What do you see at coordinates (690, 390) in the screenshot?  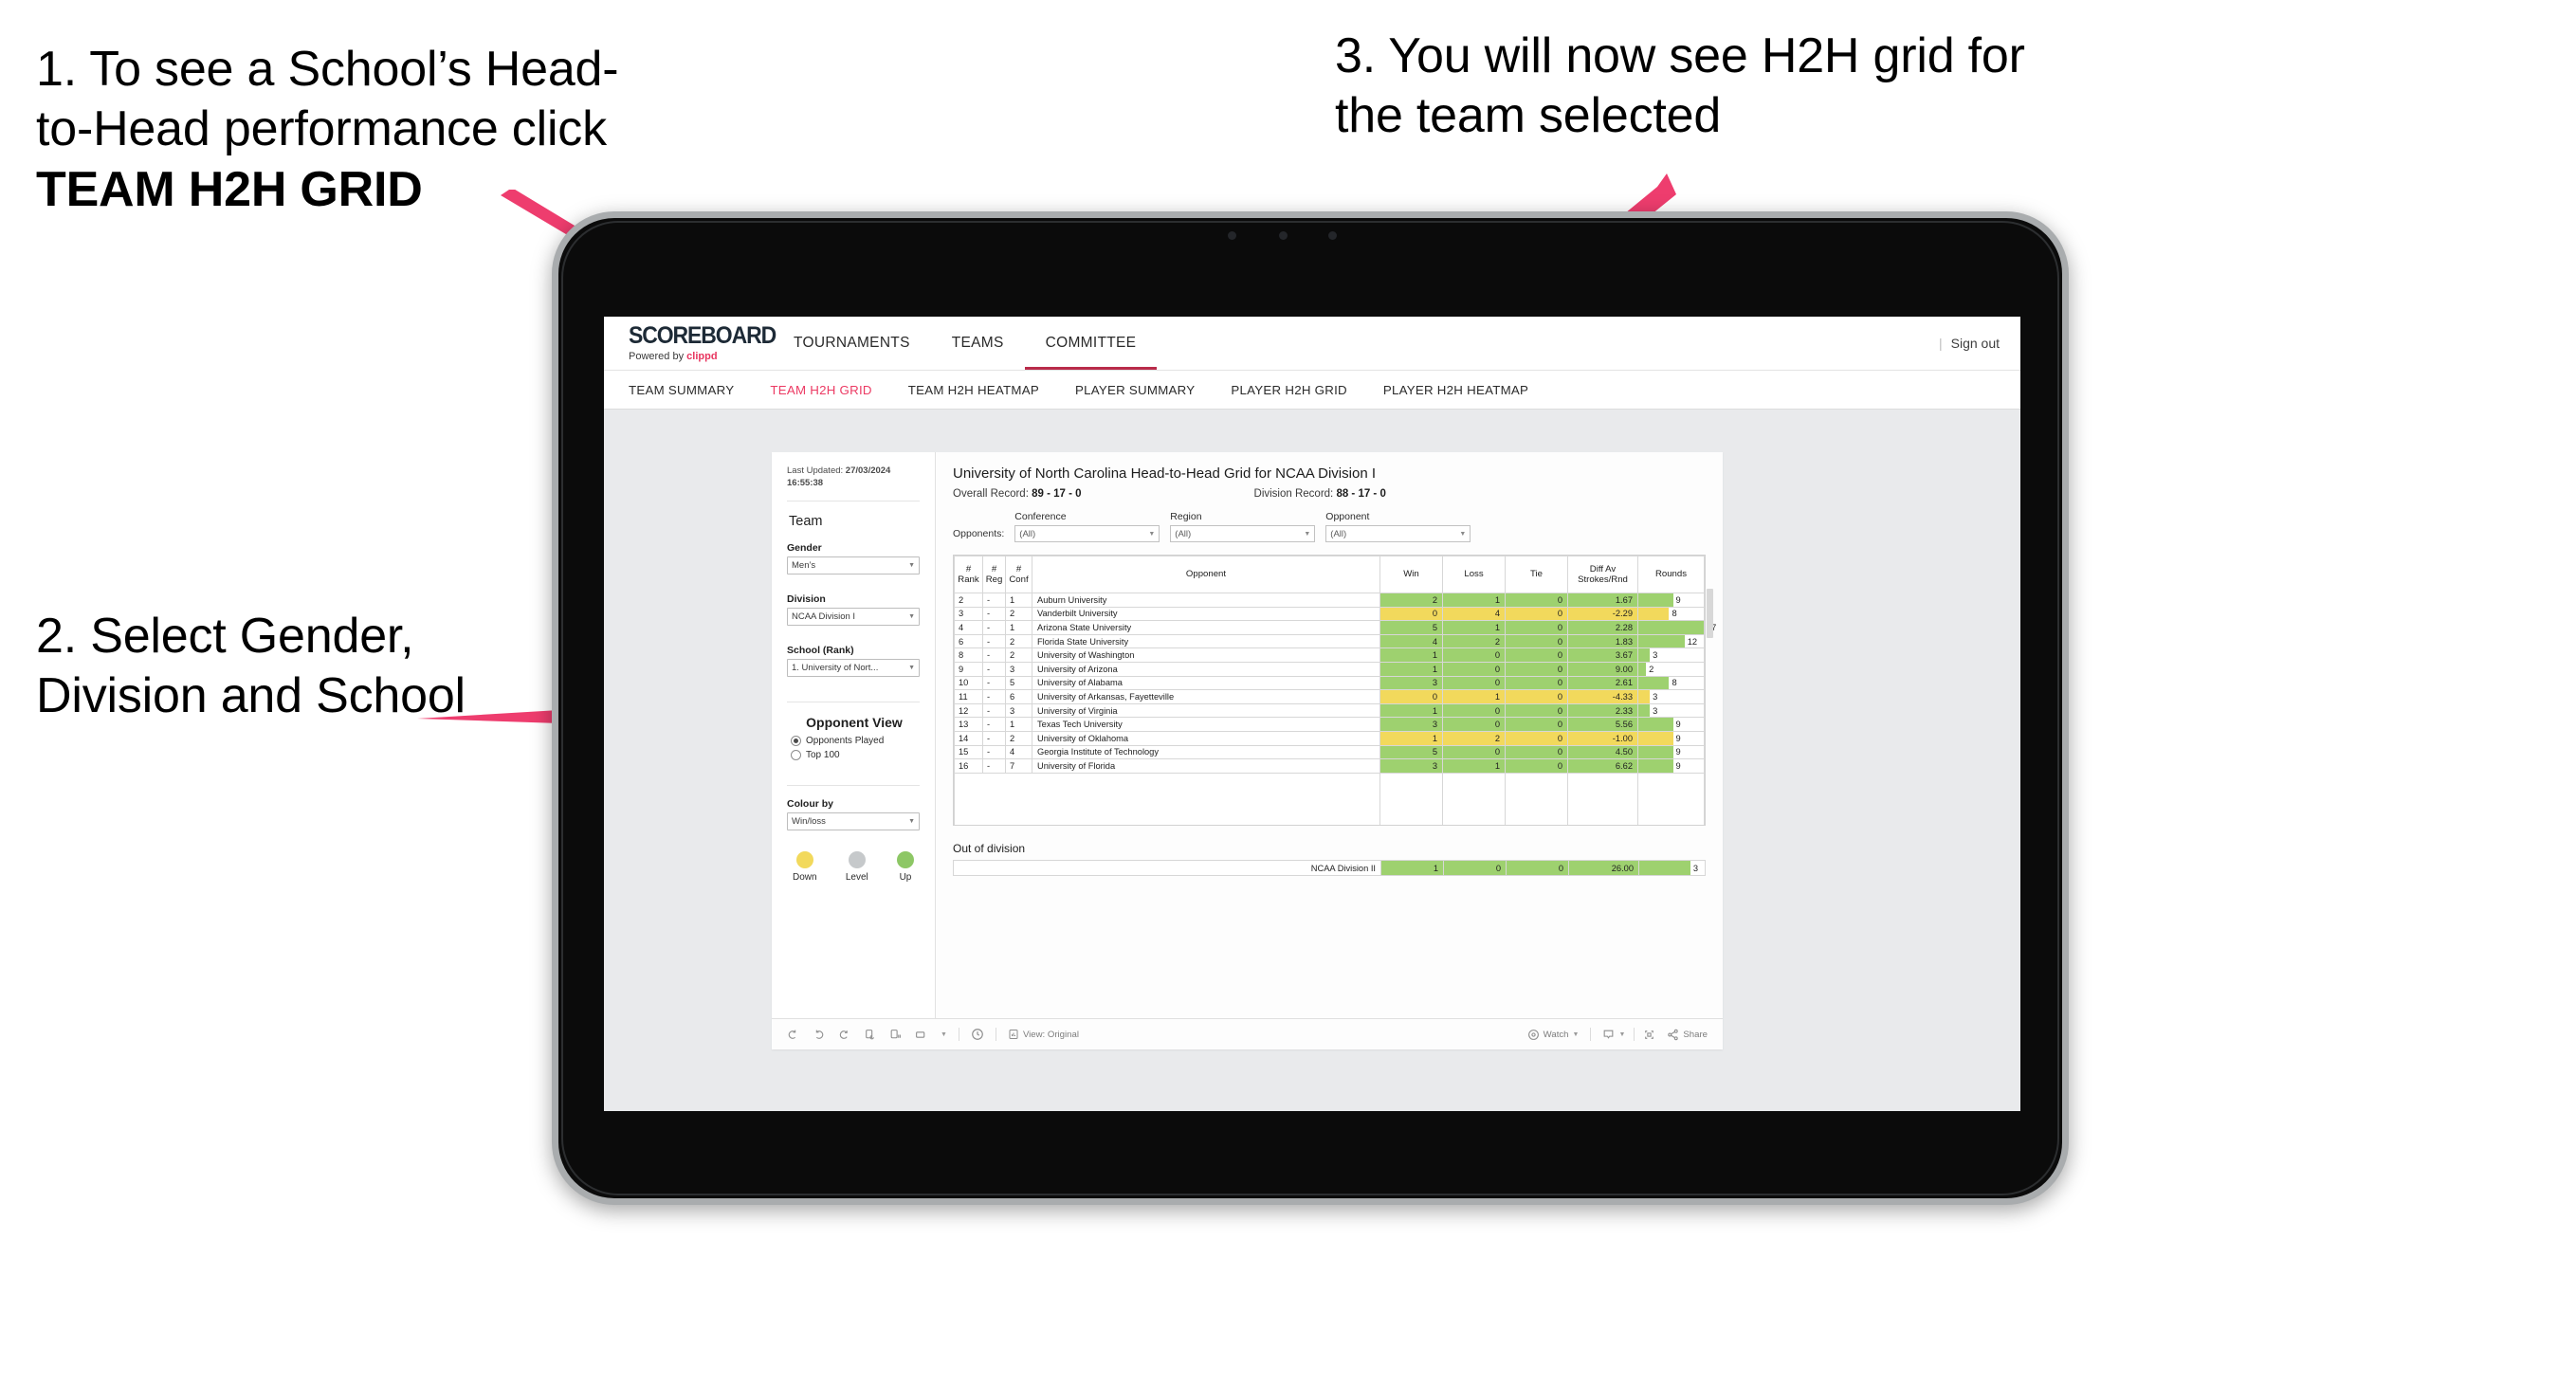 I see `subnav-team-summary: TEAM SUMMARY` at bounding box center [690, 390].